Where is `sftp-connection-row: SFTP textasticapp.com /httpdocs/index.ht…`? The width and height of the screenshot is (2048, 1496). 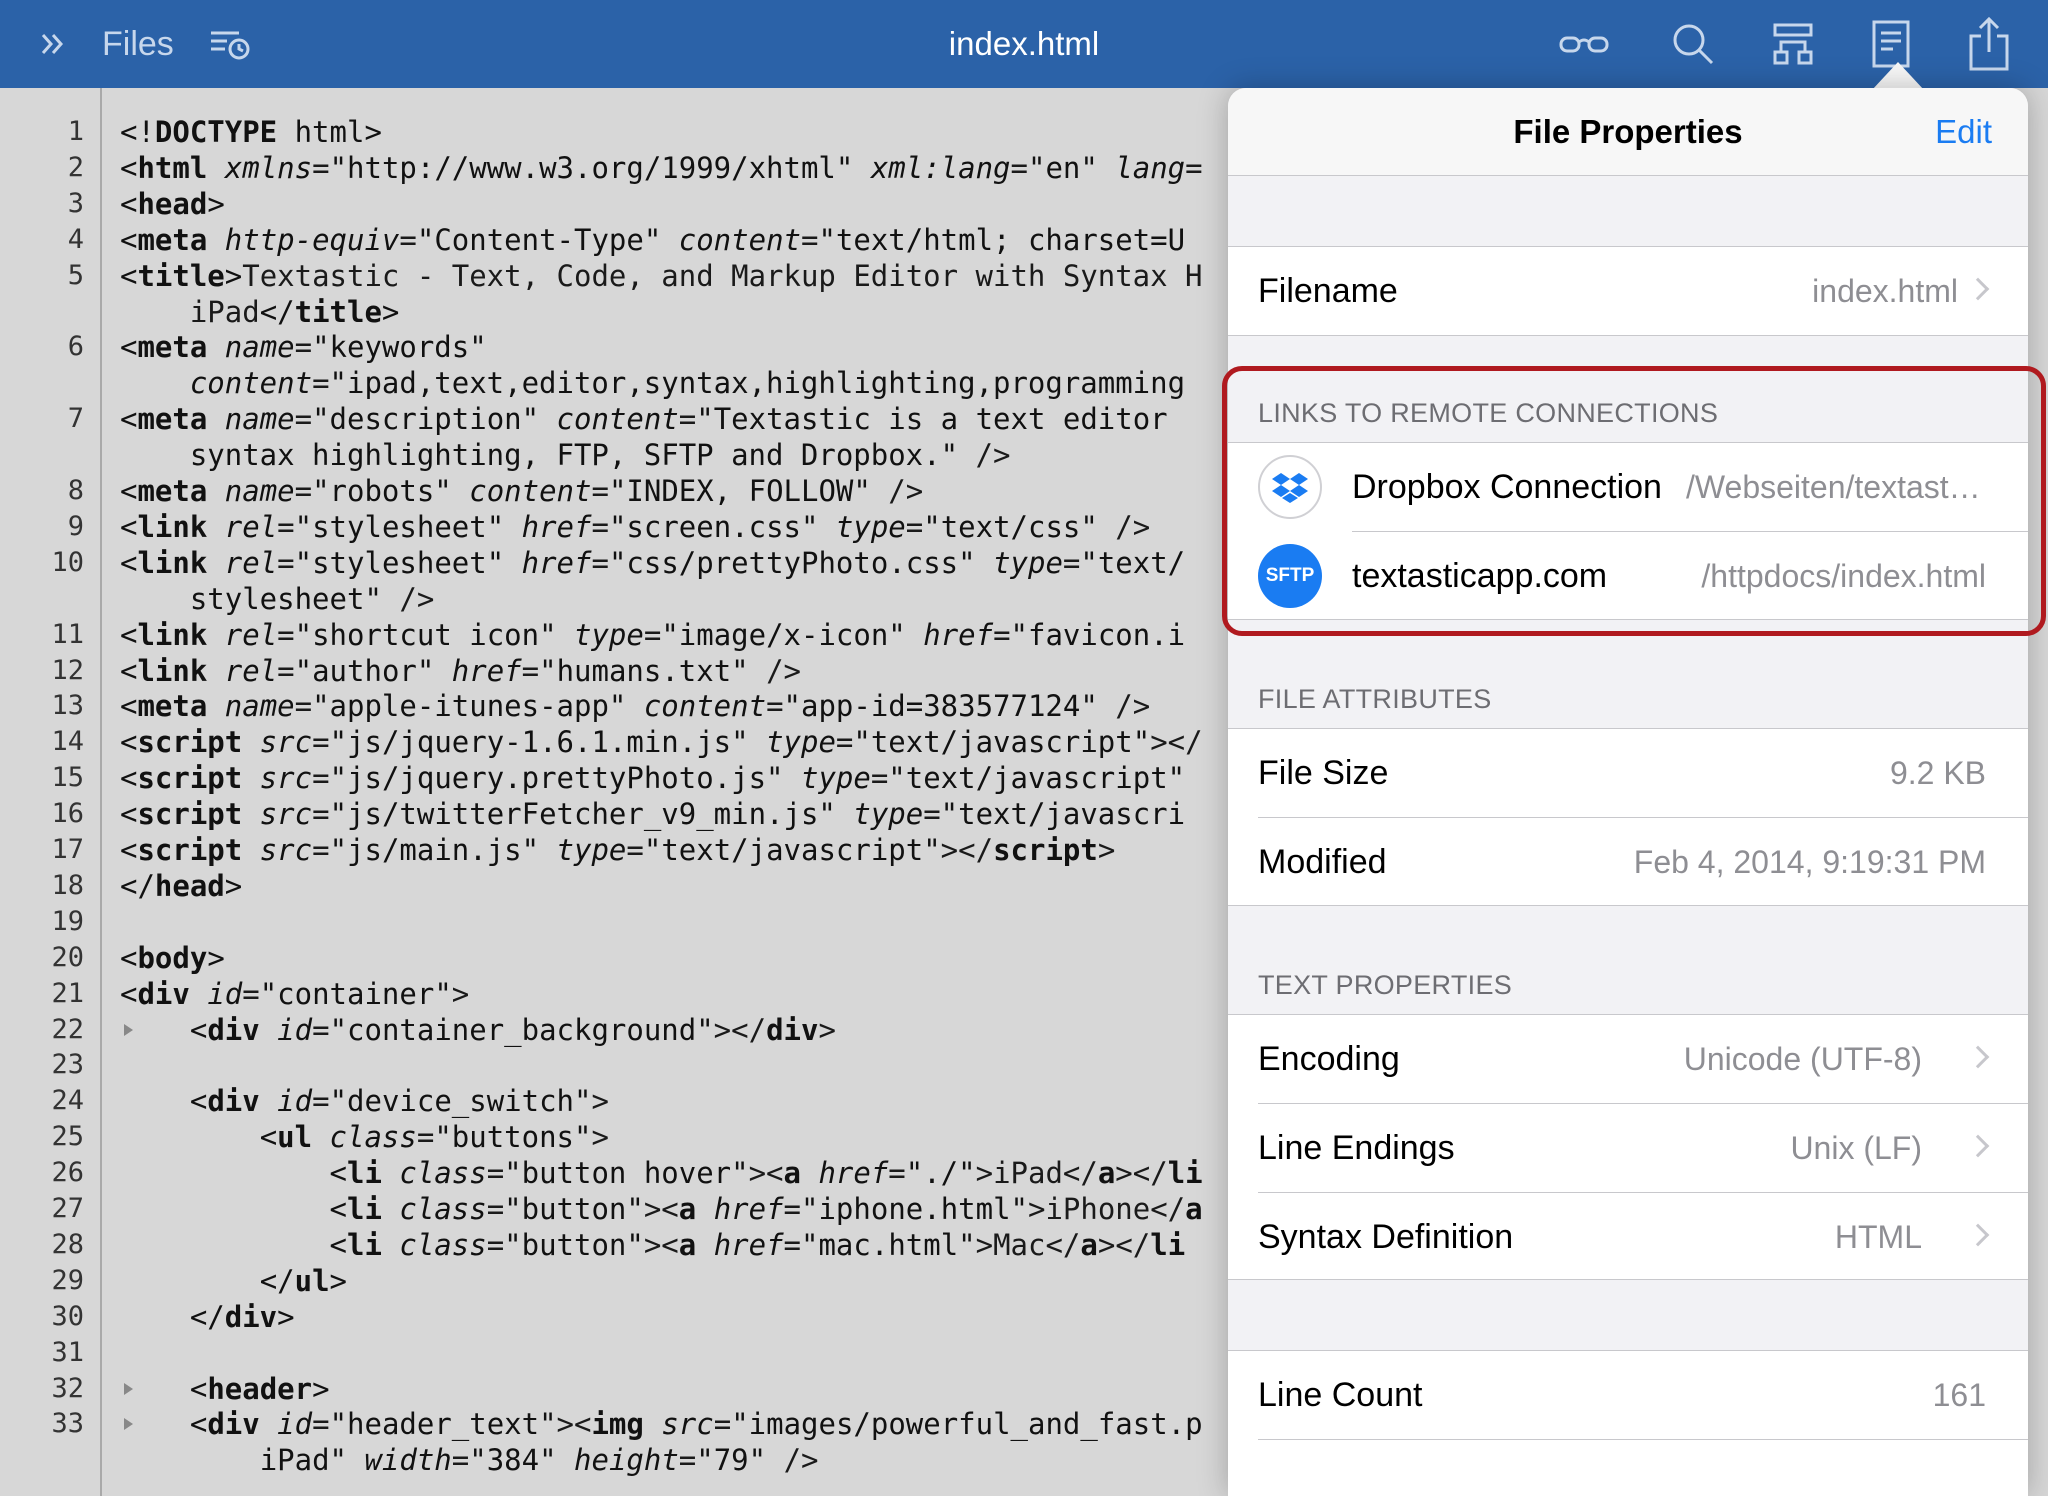
sftp-connection-row: SFTP textasticapp.com /httpdocs/index.ht… is located at coordinates (1628, 576).